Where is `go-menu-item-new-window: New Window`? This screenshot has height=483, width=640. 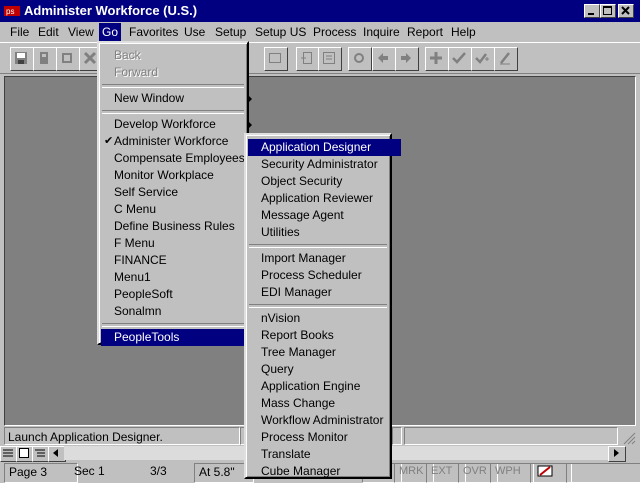
go-menu-item-new-window: New Window is located at coordinates (179, 98).